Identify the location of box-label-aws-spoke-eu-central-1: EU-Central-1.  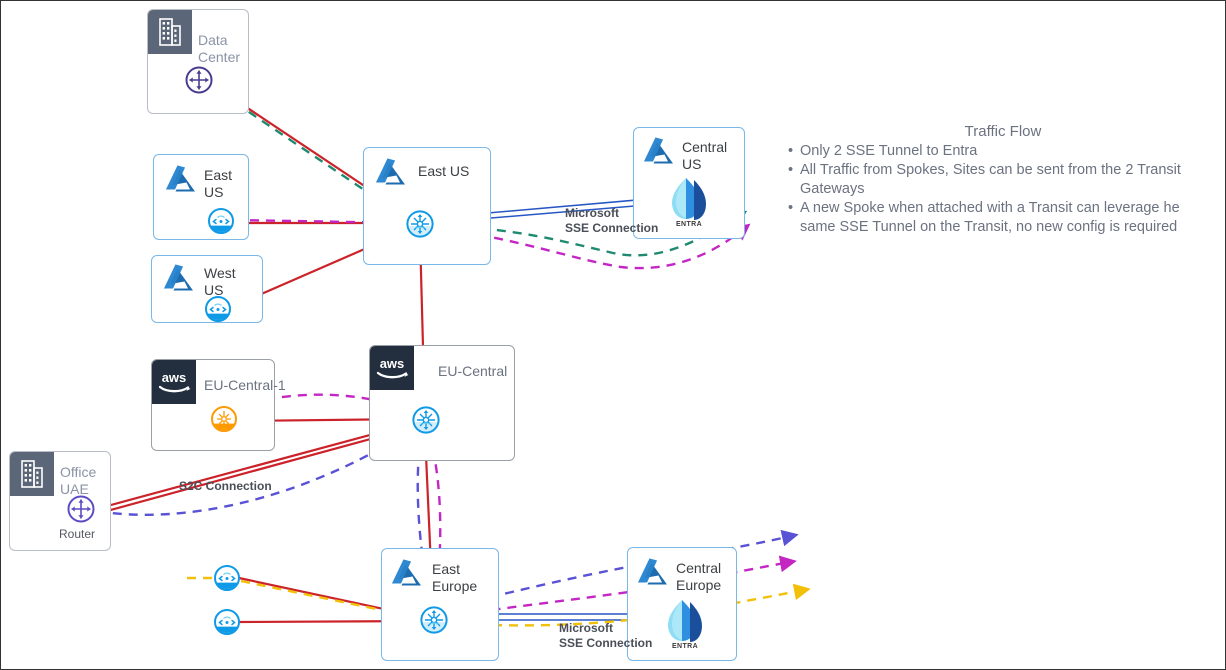
(245, 385).